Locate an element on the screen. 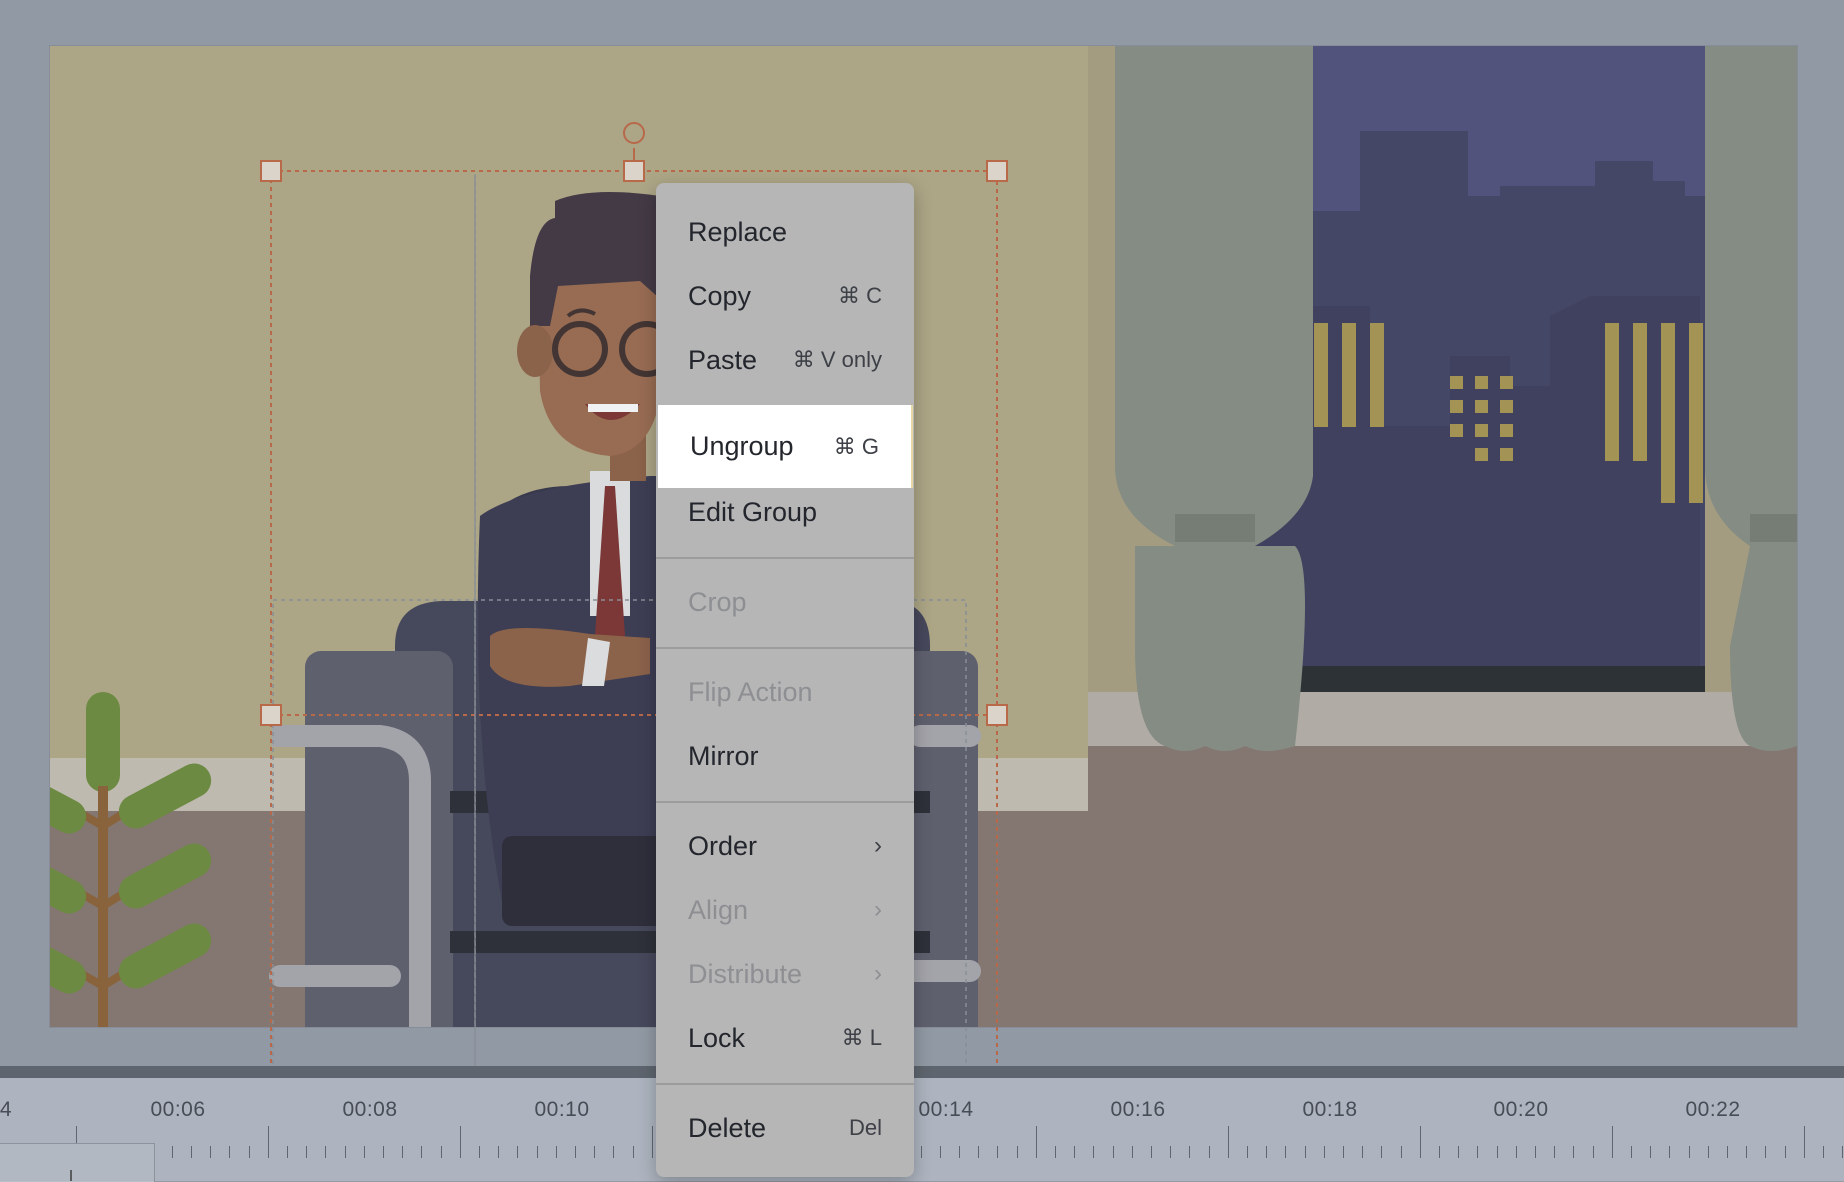  menu-item-label: Replace is located at coordinates (737, 232).